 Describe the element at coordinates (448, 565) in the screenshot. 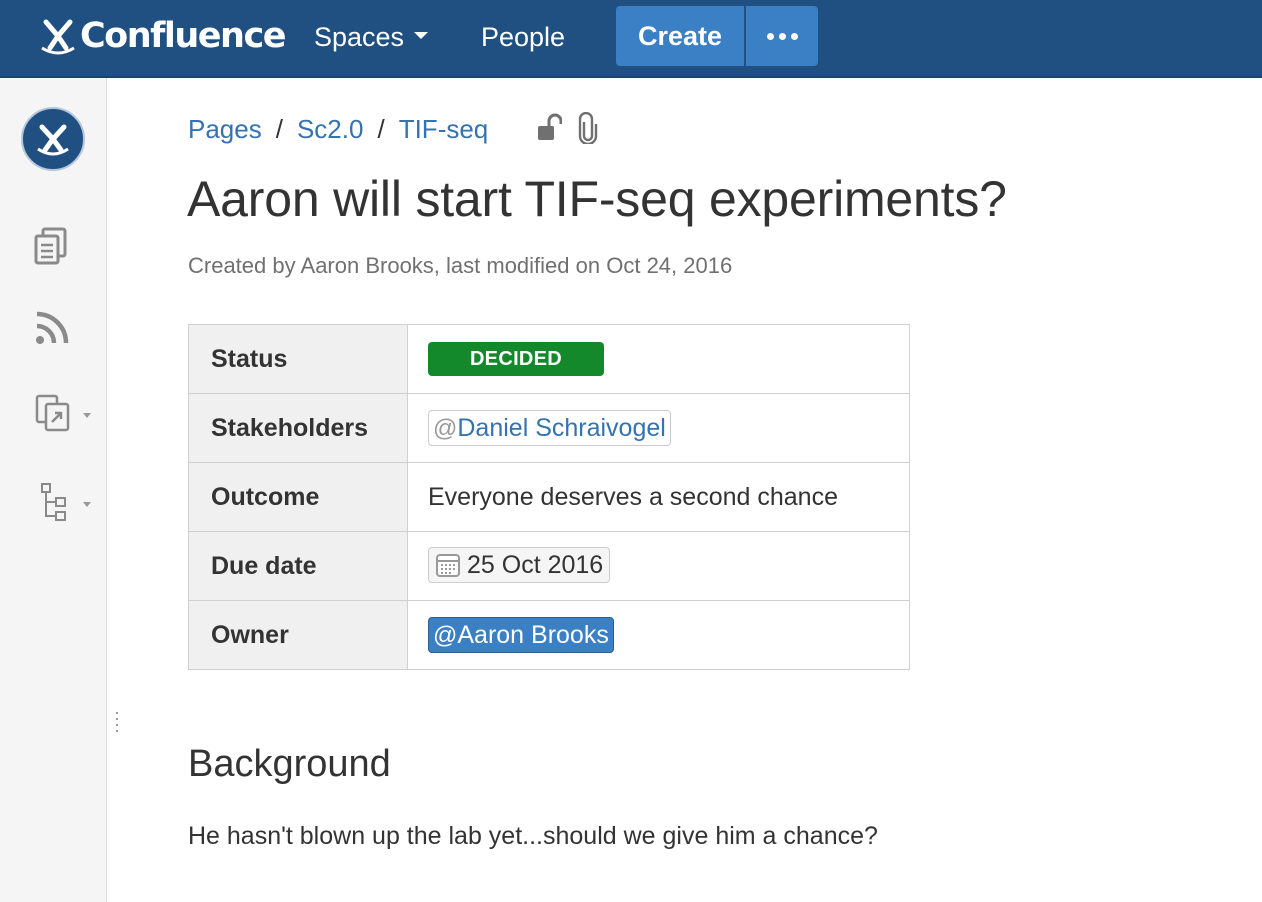

I see `calendar-icon` at that location.